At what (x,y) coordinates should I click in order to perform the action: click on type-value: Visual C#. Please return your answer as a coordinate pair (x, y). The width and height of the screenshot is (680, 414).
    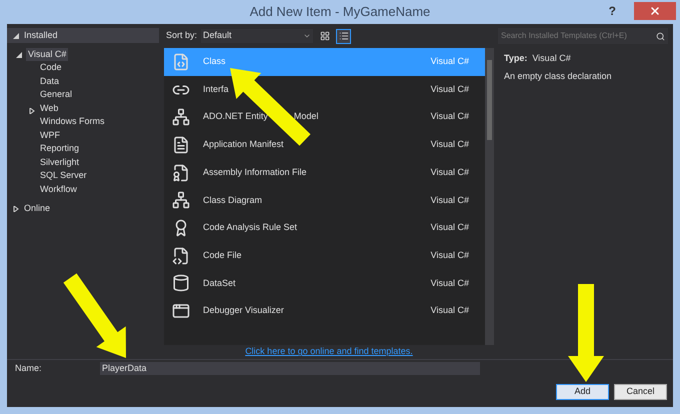
    Looking at the image, I should click on (551, 58).